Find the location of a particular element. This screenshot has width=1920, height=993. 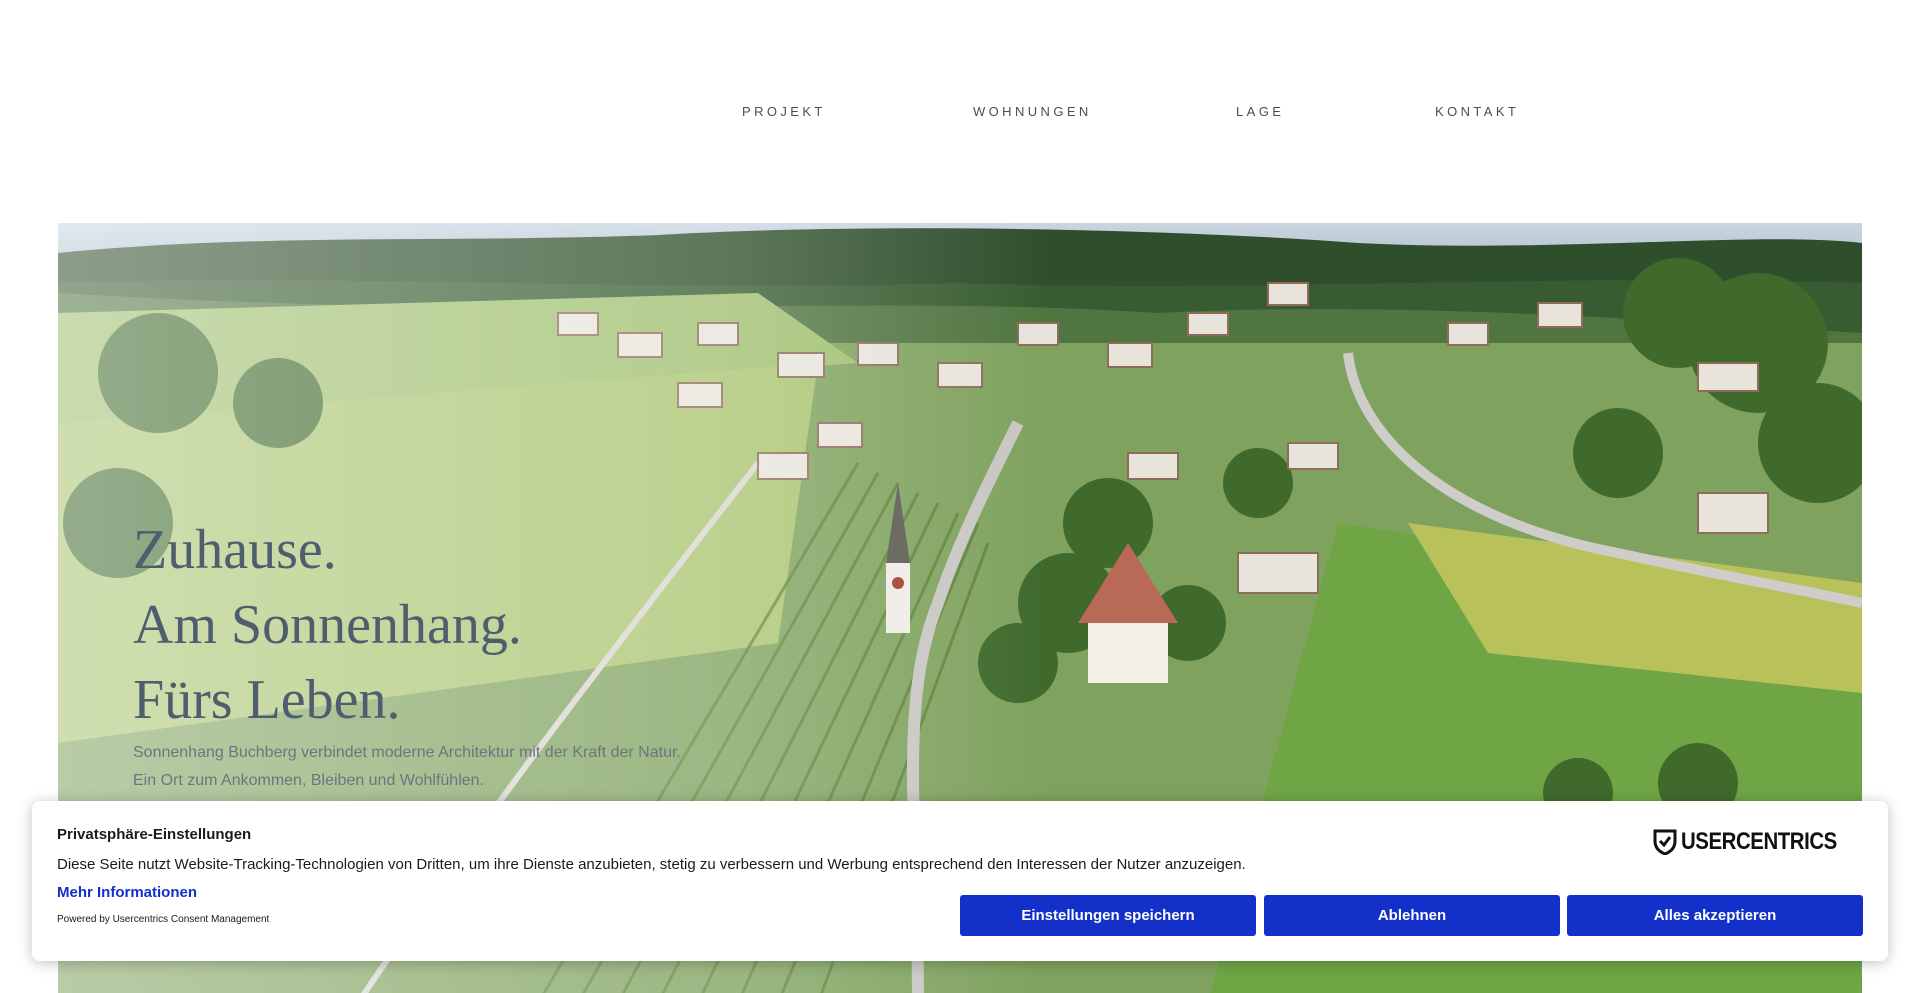

usercentrics-logo-text: USERCENTRICS is located at coordinates (1758, 841).